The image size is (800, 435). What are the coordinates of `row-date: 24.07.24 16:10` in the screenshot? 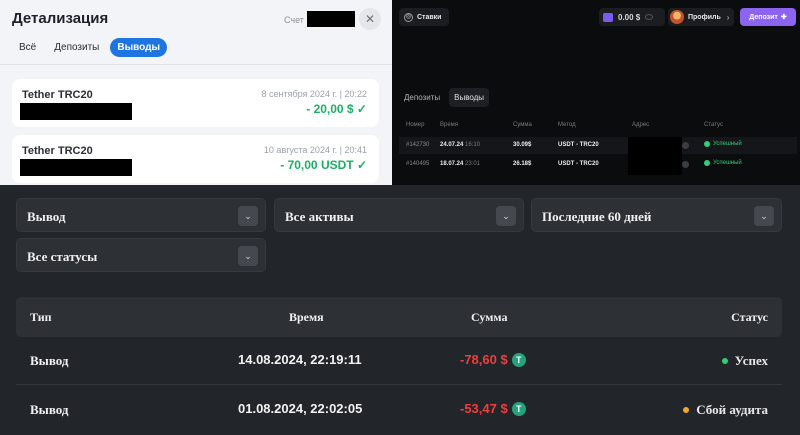 It's located at (460, 145).